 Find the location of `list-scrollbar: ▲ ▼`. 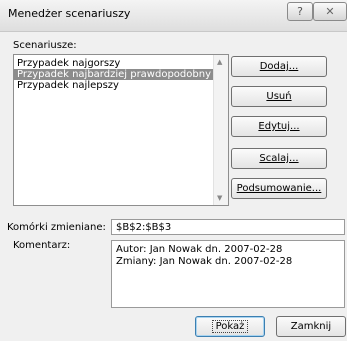

list-scrollbar: ▲ ▼ is located at coordinates (220, 130).